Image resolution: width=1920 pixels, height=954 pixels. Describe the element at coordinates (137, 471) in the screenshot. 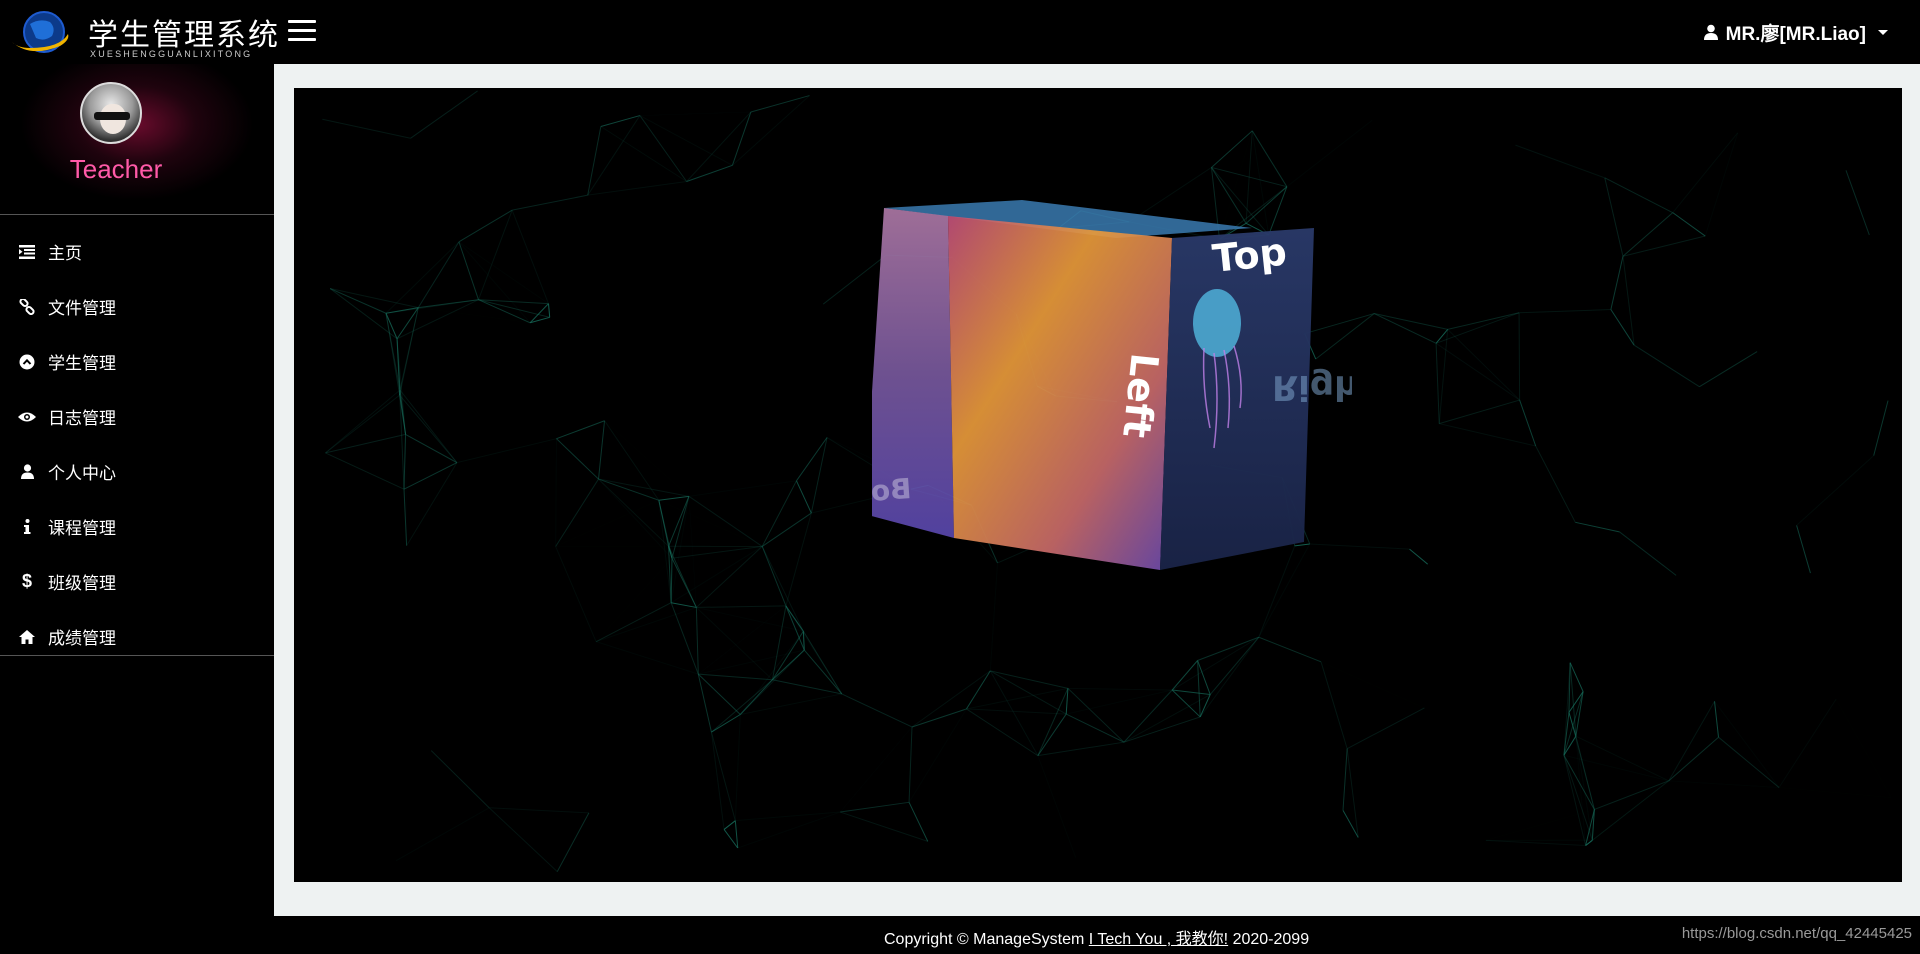

I see `sidebar-item-profile: 个人中心` at that location.